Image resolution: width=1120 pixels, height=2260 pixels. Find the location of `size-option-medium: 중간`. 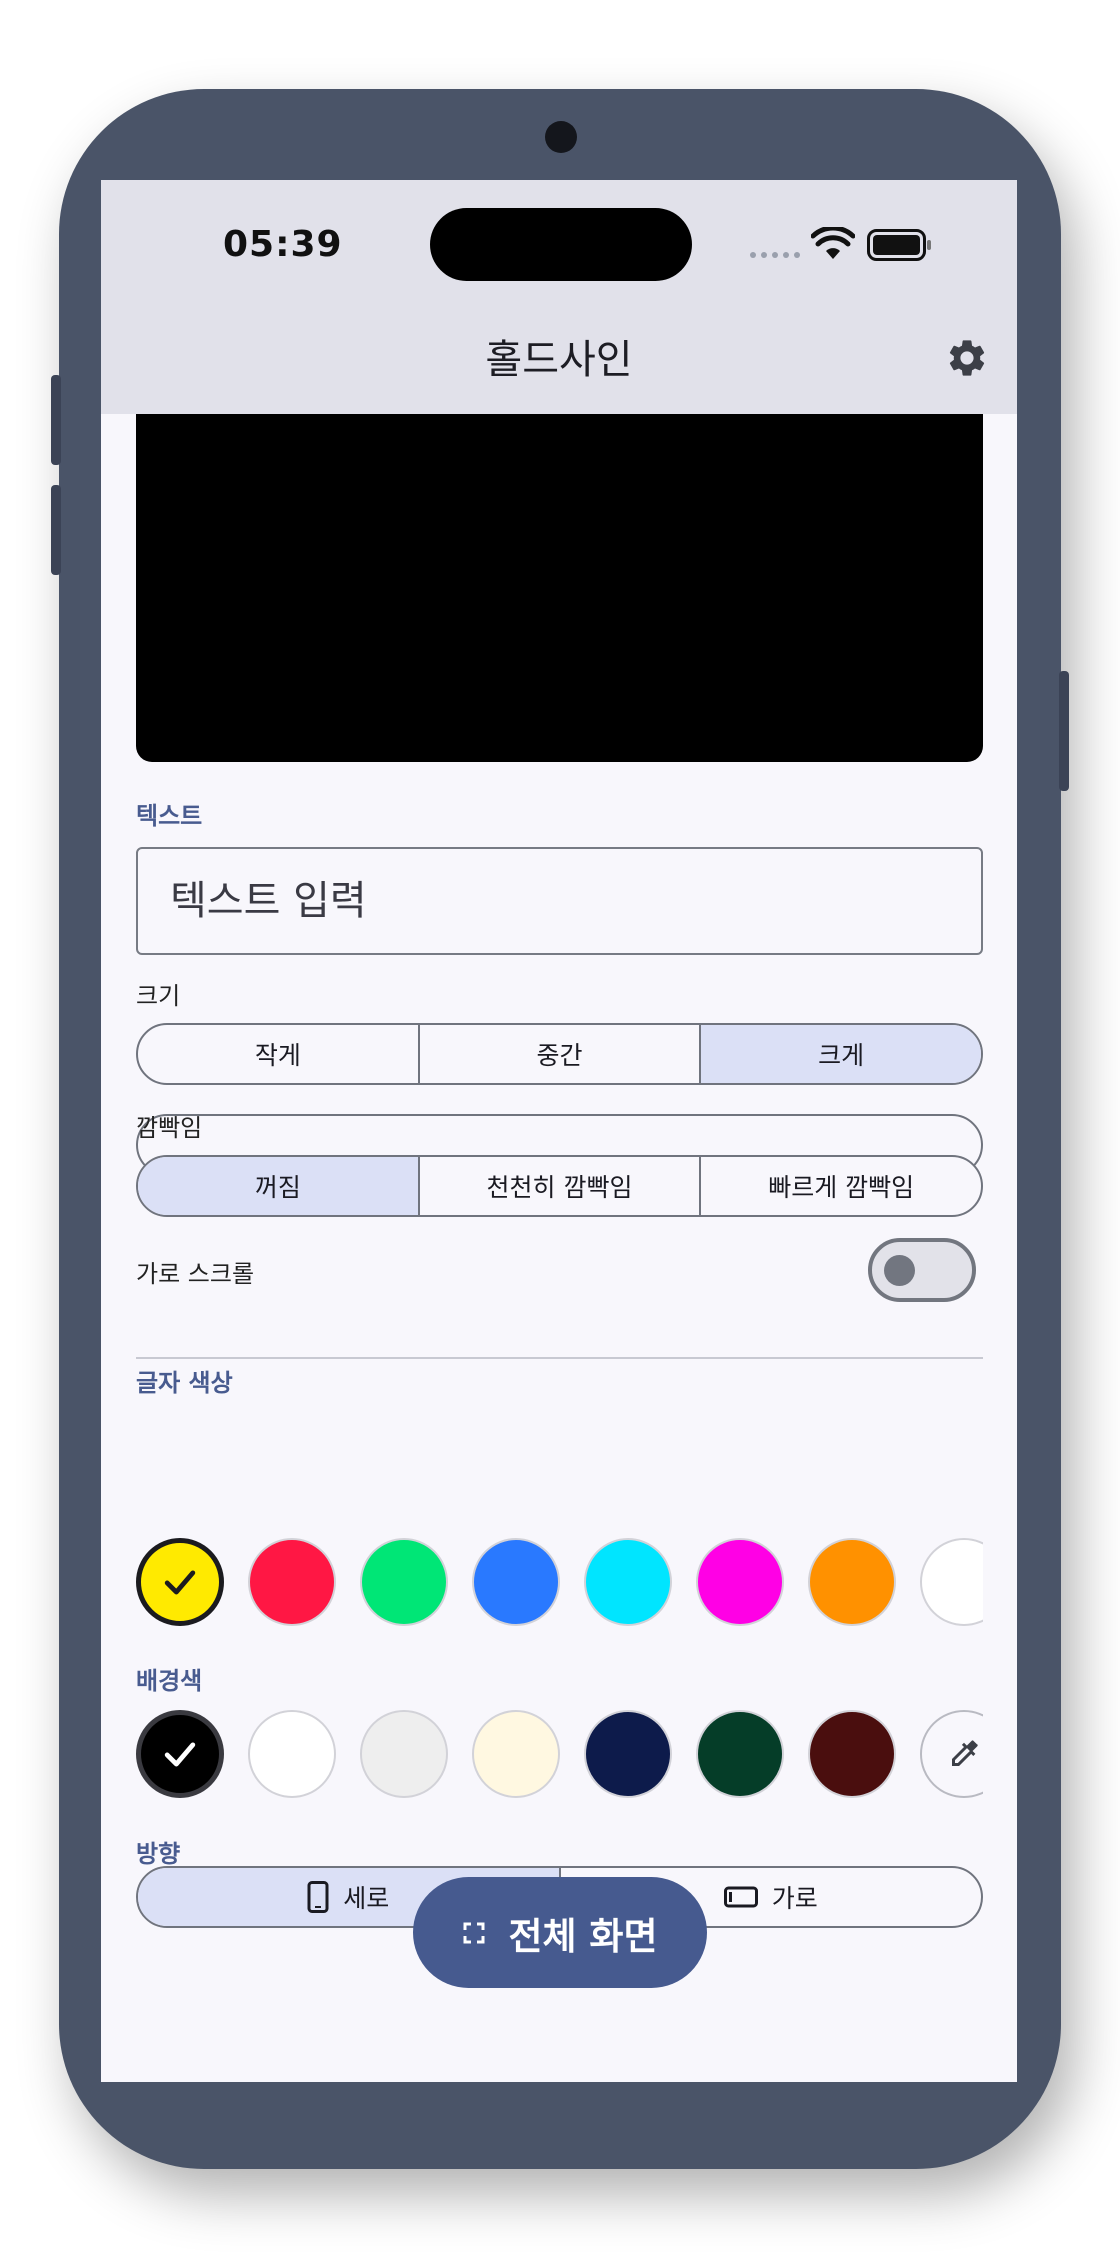

size-option-medium: 중간 is located at coordinates (558, 1054).